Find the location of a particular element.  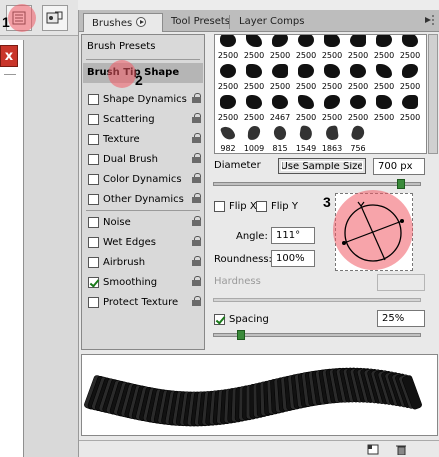

tab-menu-icon is located at coordinates (141, 22).